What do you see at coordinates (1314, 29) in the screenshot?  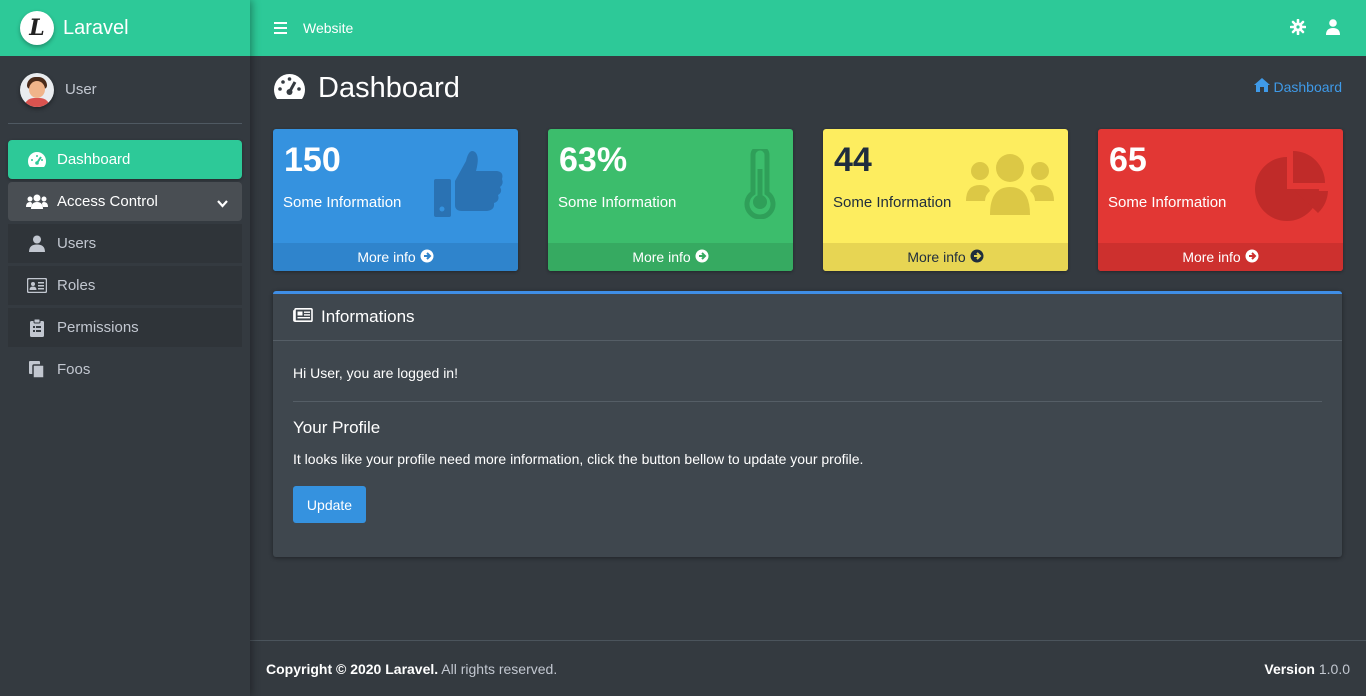 I see `topbar-actions` at bounding box center [1314, 29].